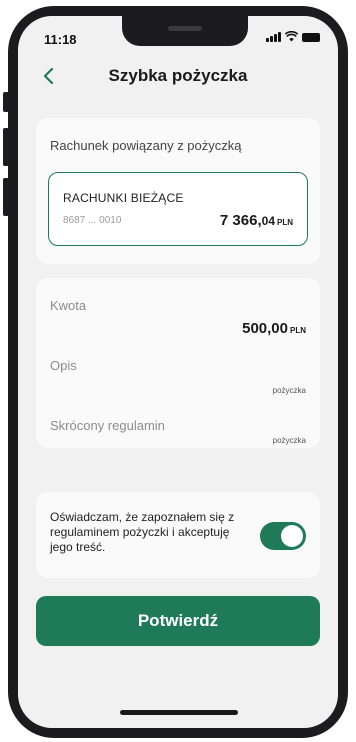  I want to click on amount-currency: PLN, so click(298, 330).